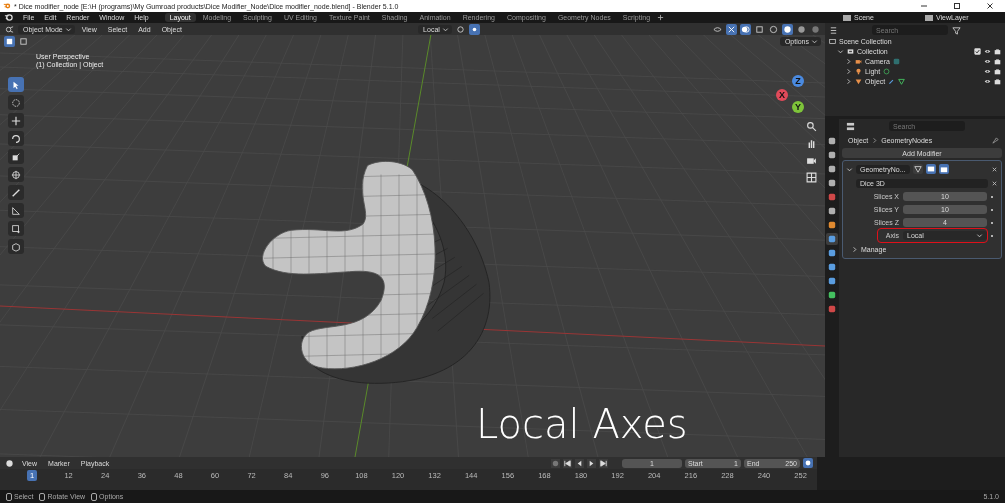  What do you see at coordinates (582, 424) in the screenshot?
I see `caption-text: Local Axes` at bounding box center [582, 424].